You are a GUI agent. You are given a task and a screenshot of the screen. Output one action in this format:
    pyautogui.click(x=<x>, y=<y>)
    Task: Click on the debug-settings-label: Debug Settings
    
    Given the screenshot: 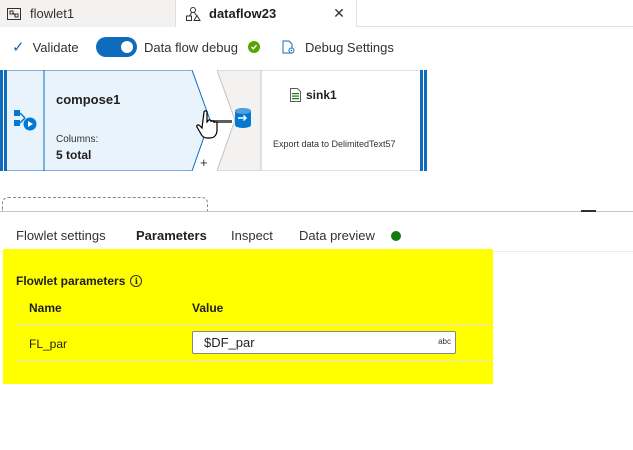 What is the action you would take?
    pyautogui.click(x=349, y=47)
    